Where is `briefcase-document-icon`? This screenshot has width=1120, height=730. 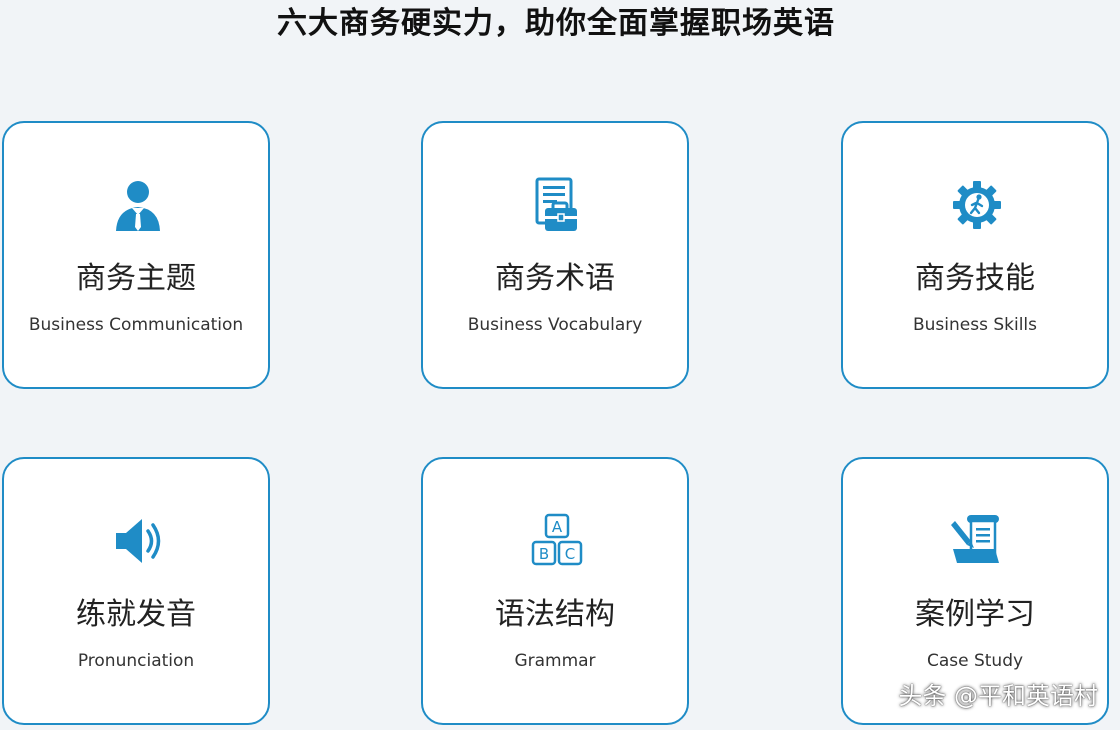 briefcase-document-icon is located at coordinates (557, 205).